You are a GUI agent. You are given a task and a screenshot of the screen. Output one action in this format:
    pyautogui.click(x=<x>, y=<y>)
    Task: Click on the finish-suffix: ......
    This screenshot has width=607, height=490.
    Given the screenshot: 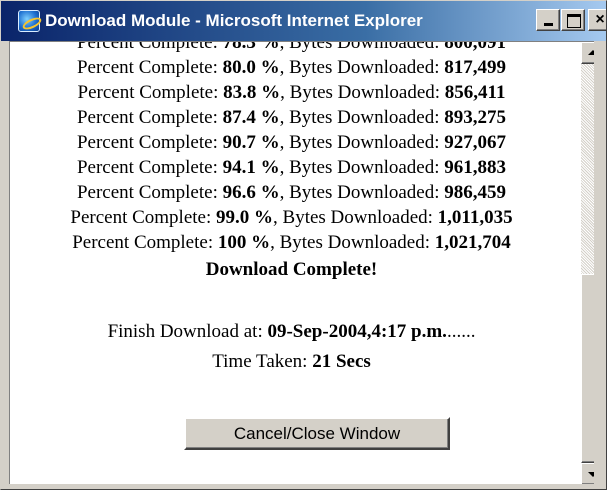 What is the action you would take?
    pyautogui.click(x=461, y=331)
    